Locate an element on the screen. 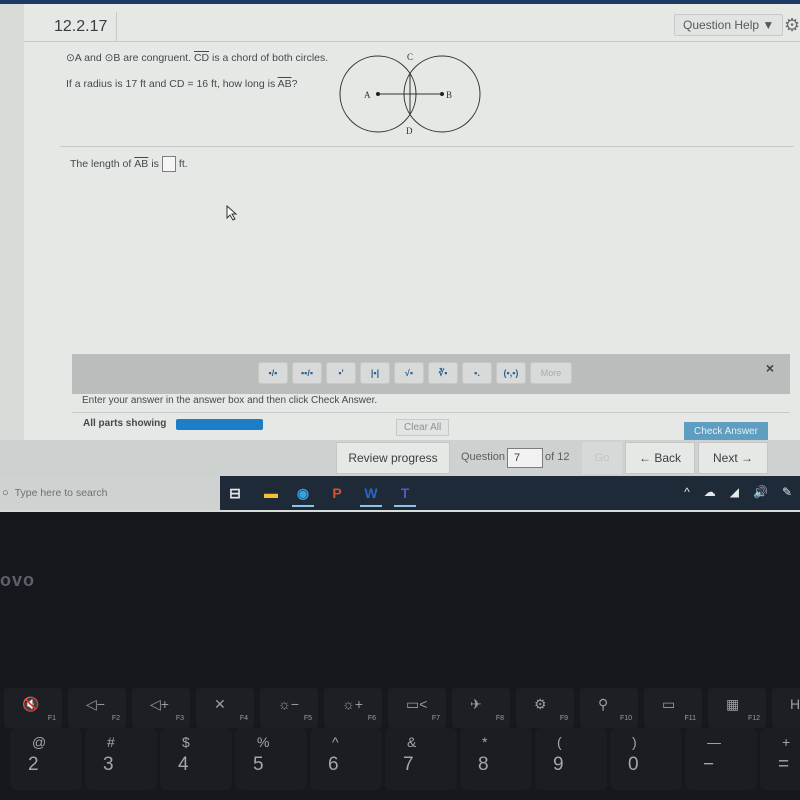  file-explorer-glyph: ▬ is located at coordinates (271, 493).